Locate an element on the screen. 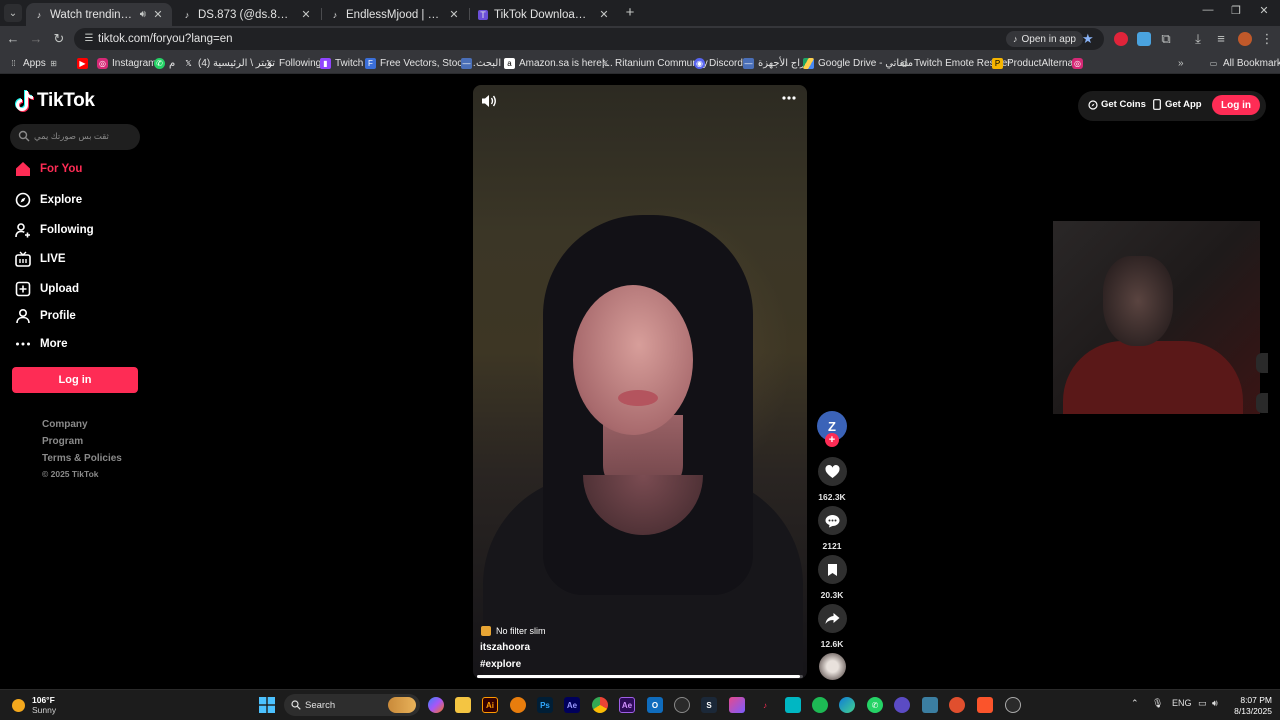  extension-red-icon is located at coordinates (1121, 39).